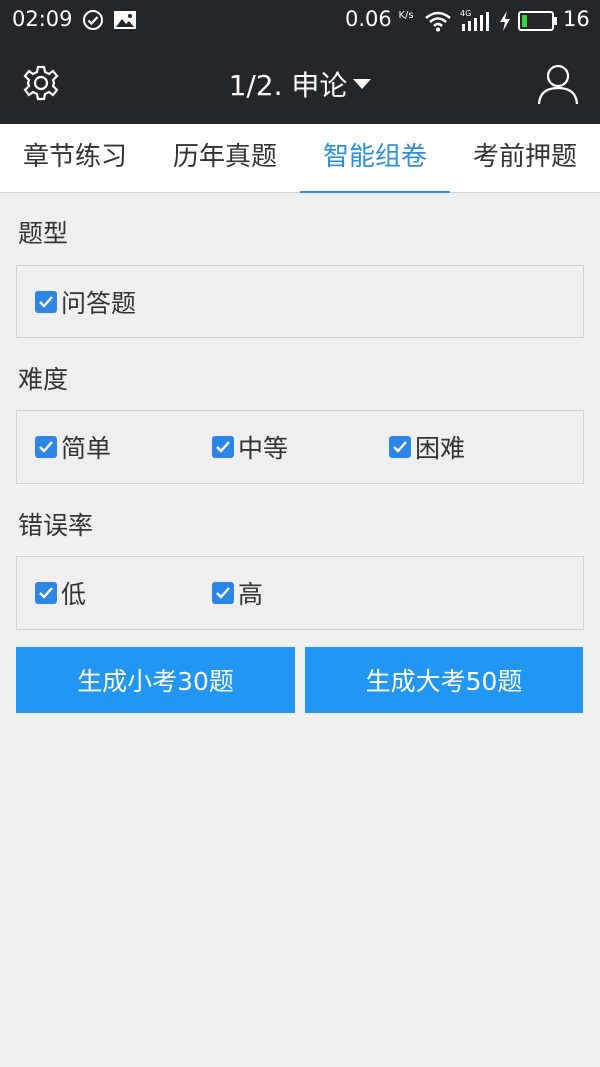 The height and width of the screenshot is (1067, 600). Describe the element at coordinates (444, 680) in the screenshot. I see `generate-large-exam-button: 生成大考50题` at that location.